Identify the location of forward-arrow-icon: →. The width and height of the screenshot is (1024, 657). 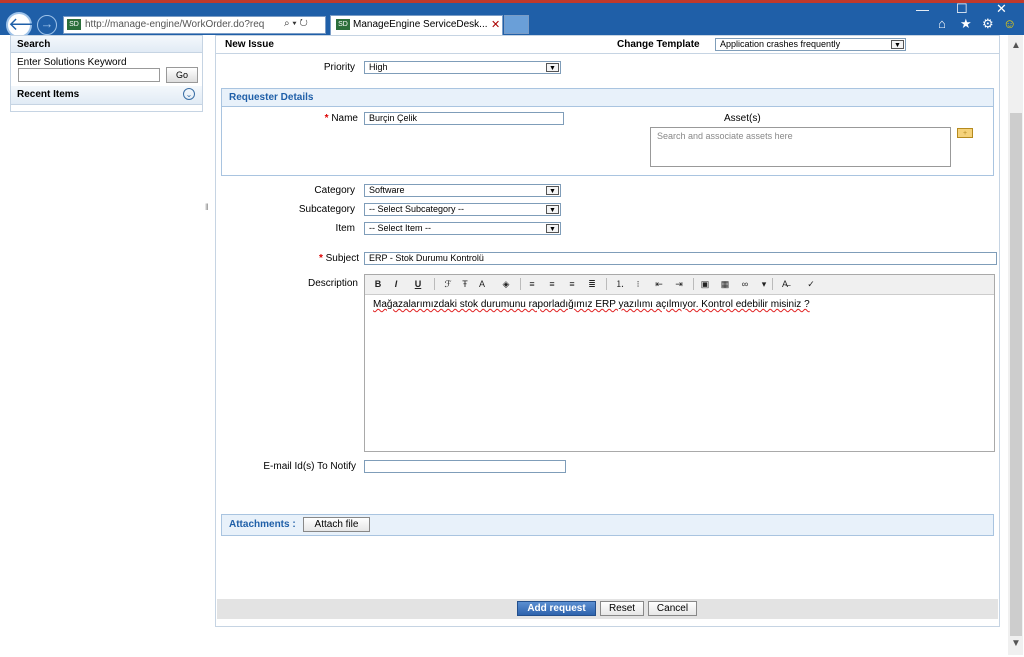
(47, 23).